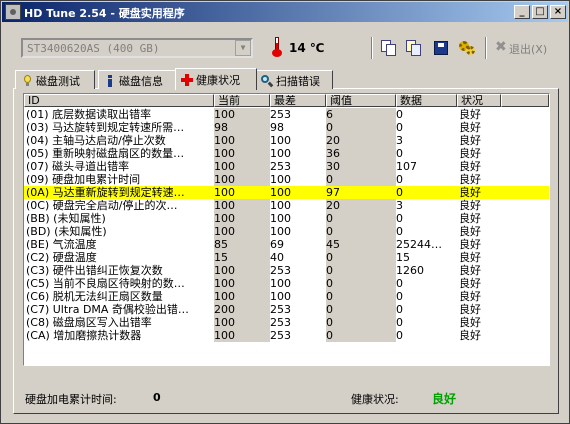  Describe the element at coordinates (61, 244) in the screenshot. I see `cell-id: (BE) 气流温度` at that location.